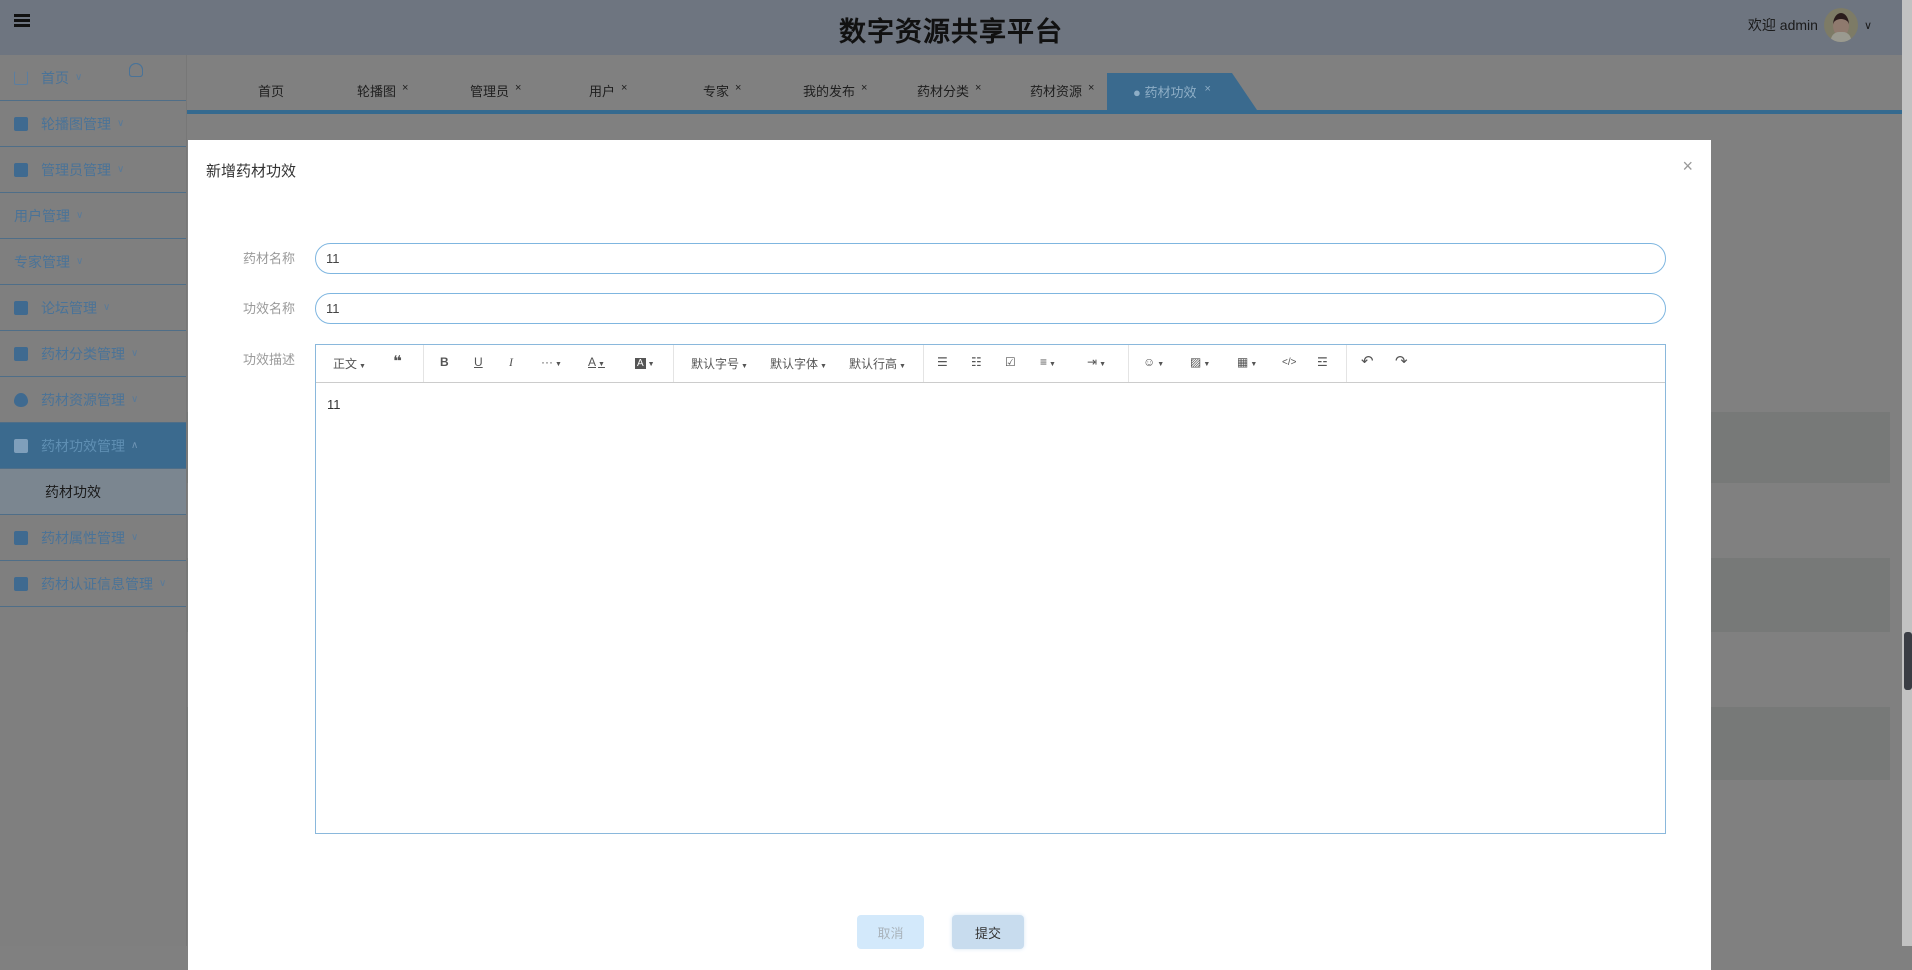 This screenshot has width=1912, height=970. What do you see at coordinates (1908, 661) in the screenshot?
I see `scrollbar-thumb` at bounding box center [1908, 661].